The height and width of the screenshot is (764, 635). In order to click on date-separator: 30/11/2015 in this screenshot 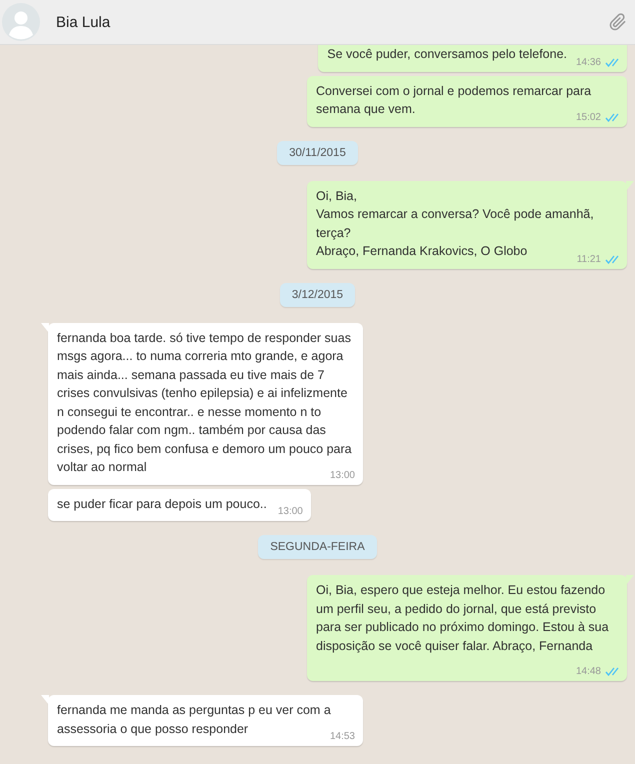, I will do `click(317, 152)`.